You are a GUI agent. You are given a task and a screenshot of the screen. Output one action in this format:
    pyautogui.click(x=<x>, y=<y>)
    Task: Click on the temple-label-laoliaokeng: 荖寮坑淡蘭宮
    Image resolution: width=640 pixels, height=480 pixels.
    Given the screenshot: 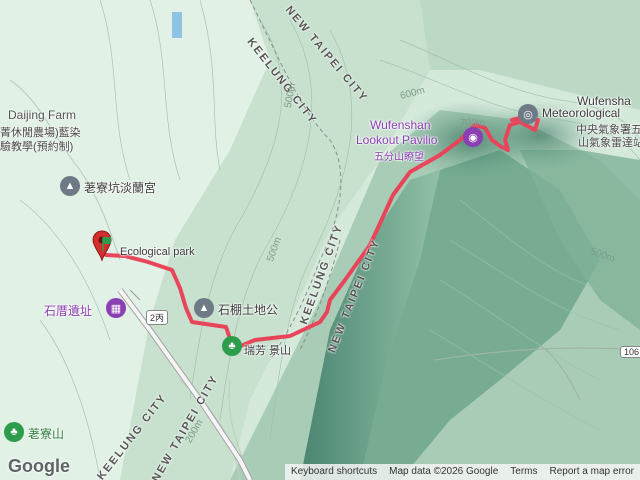 What is the action you would take?
    pyautogui.click(x=120, y=187)
    